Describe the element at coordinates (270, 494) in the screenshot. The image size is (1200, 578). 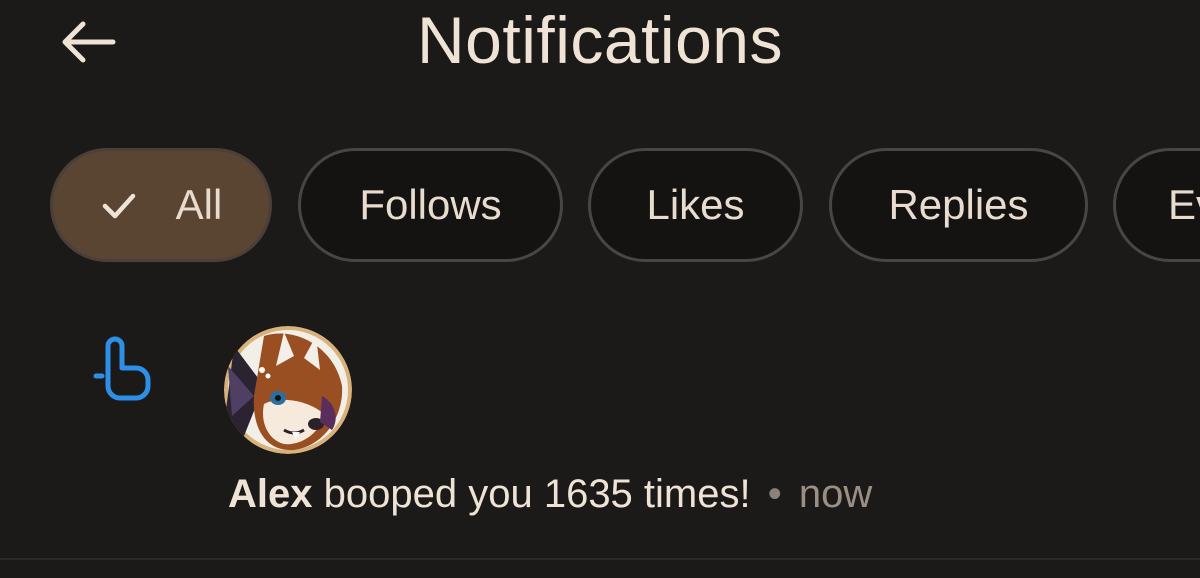
I see `notification-author: Alex` at that location.